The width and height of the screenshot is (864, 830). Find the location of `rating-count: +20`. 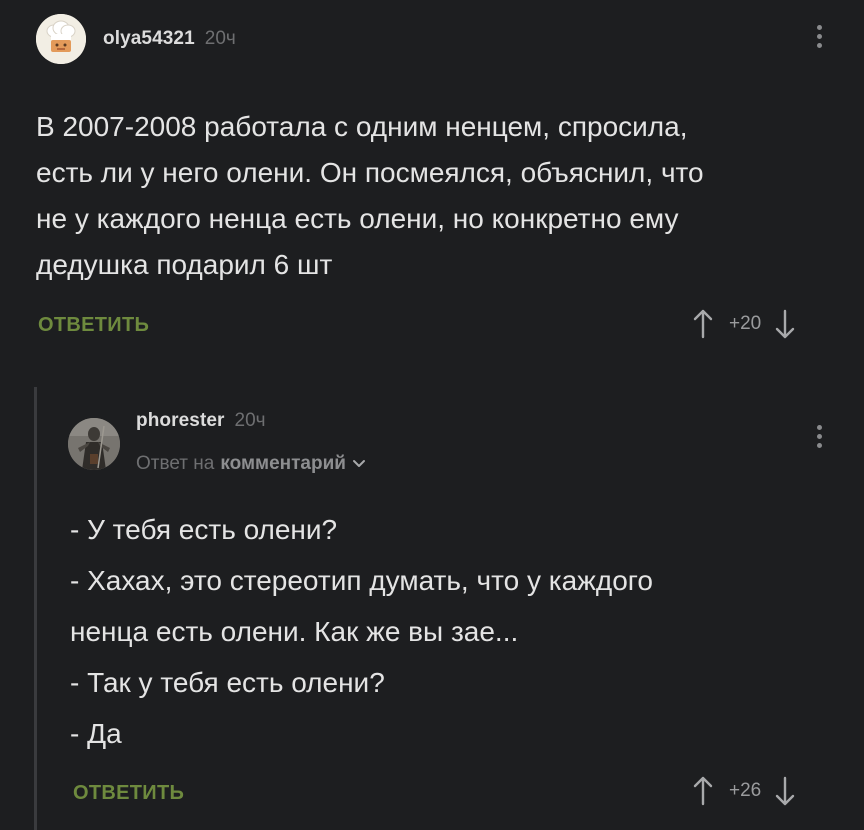

rating-count: +20 is located at coordinates (745, 323).